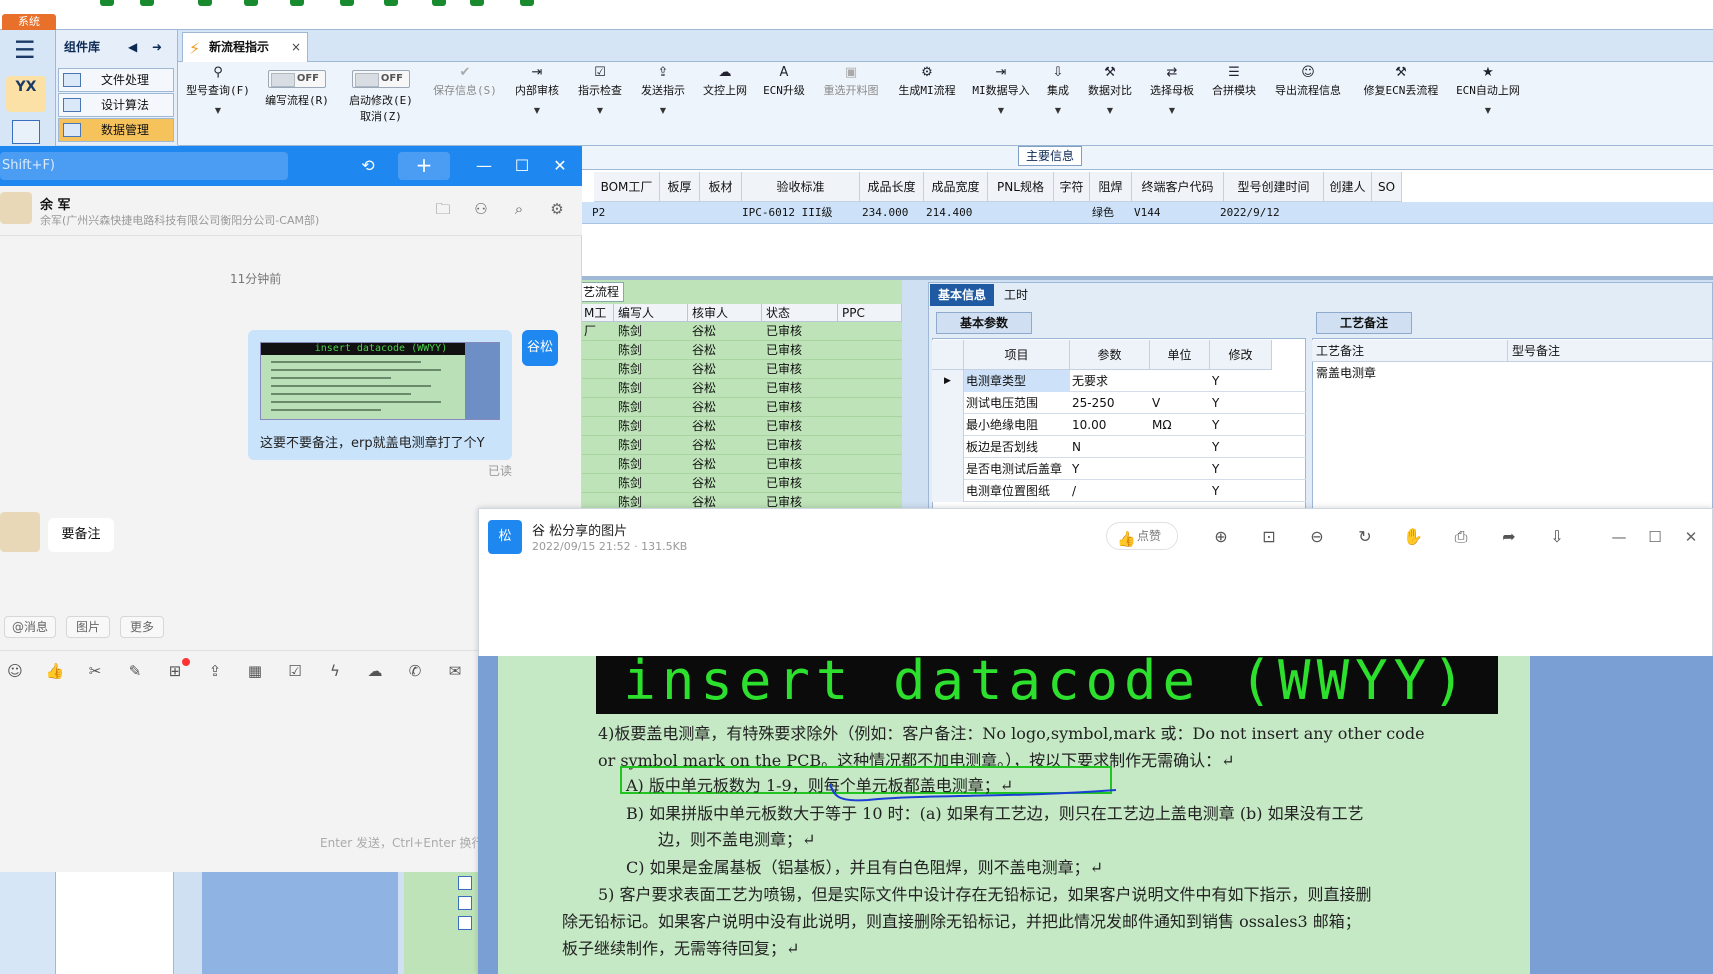 The height and width of the screenshot is (974, 1713). Describe the element at coordinates (335, 671) in the screenshot. I see `flash-icon: ϟ` at that location.